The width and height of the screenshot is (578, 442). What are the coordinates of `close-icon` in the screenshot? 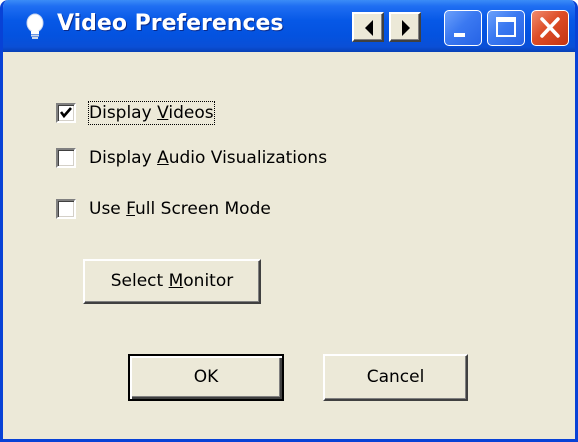 It's located at (550, 27).